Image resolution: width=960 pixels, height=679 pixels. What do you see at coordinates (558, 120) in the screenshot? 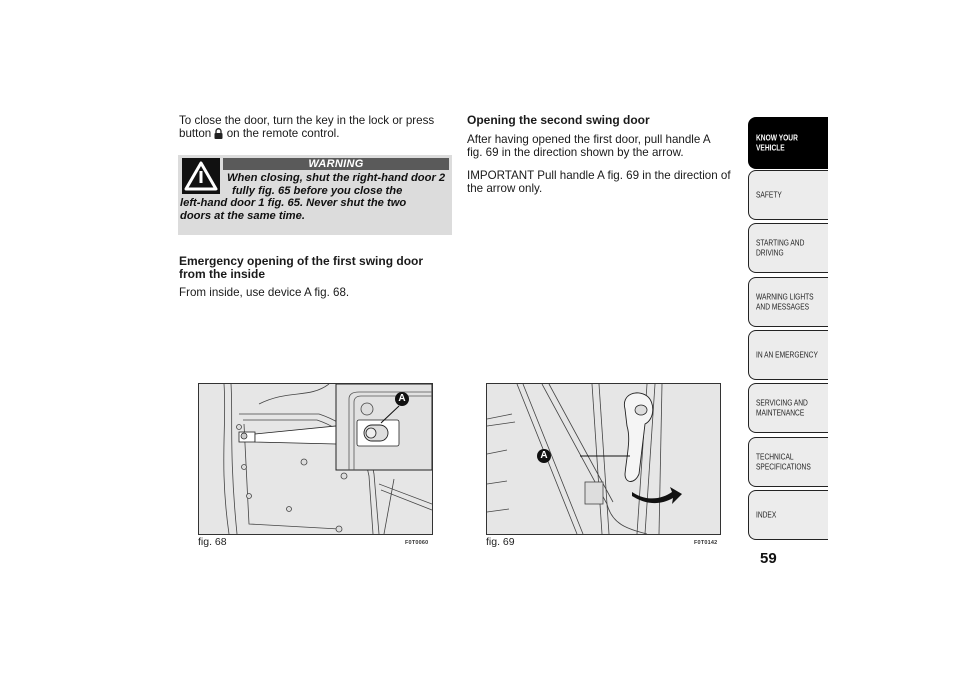
I see `section-heading-second-door: Opening the second swing door` at bounding box center [558, 120].